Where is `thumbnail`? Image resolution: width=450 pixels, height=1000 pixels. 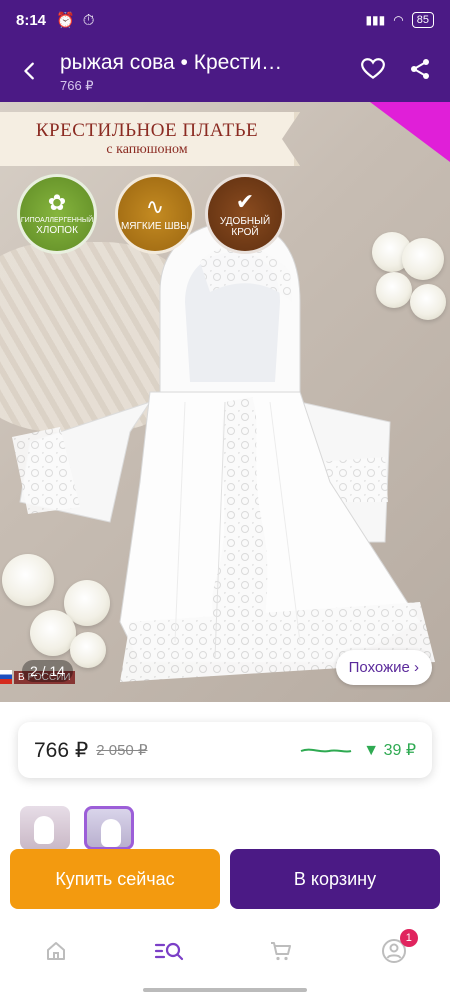
thumbnail is located at coordinates (45, 828).